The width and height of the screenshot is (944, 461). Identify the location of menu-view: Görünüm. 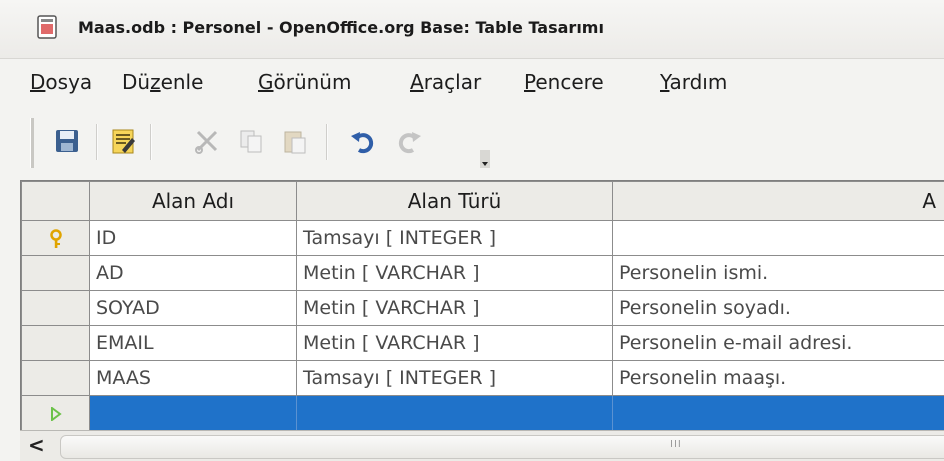
(304, 82).